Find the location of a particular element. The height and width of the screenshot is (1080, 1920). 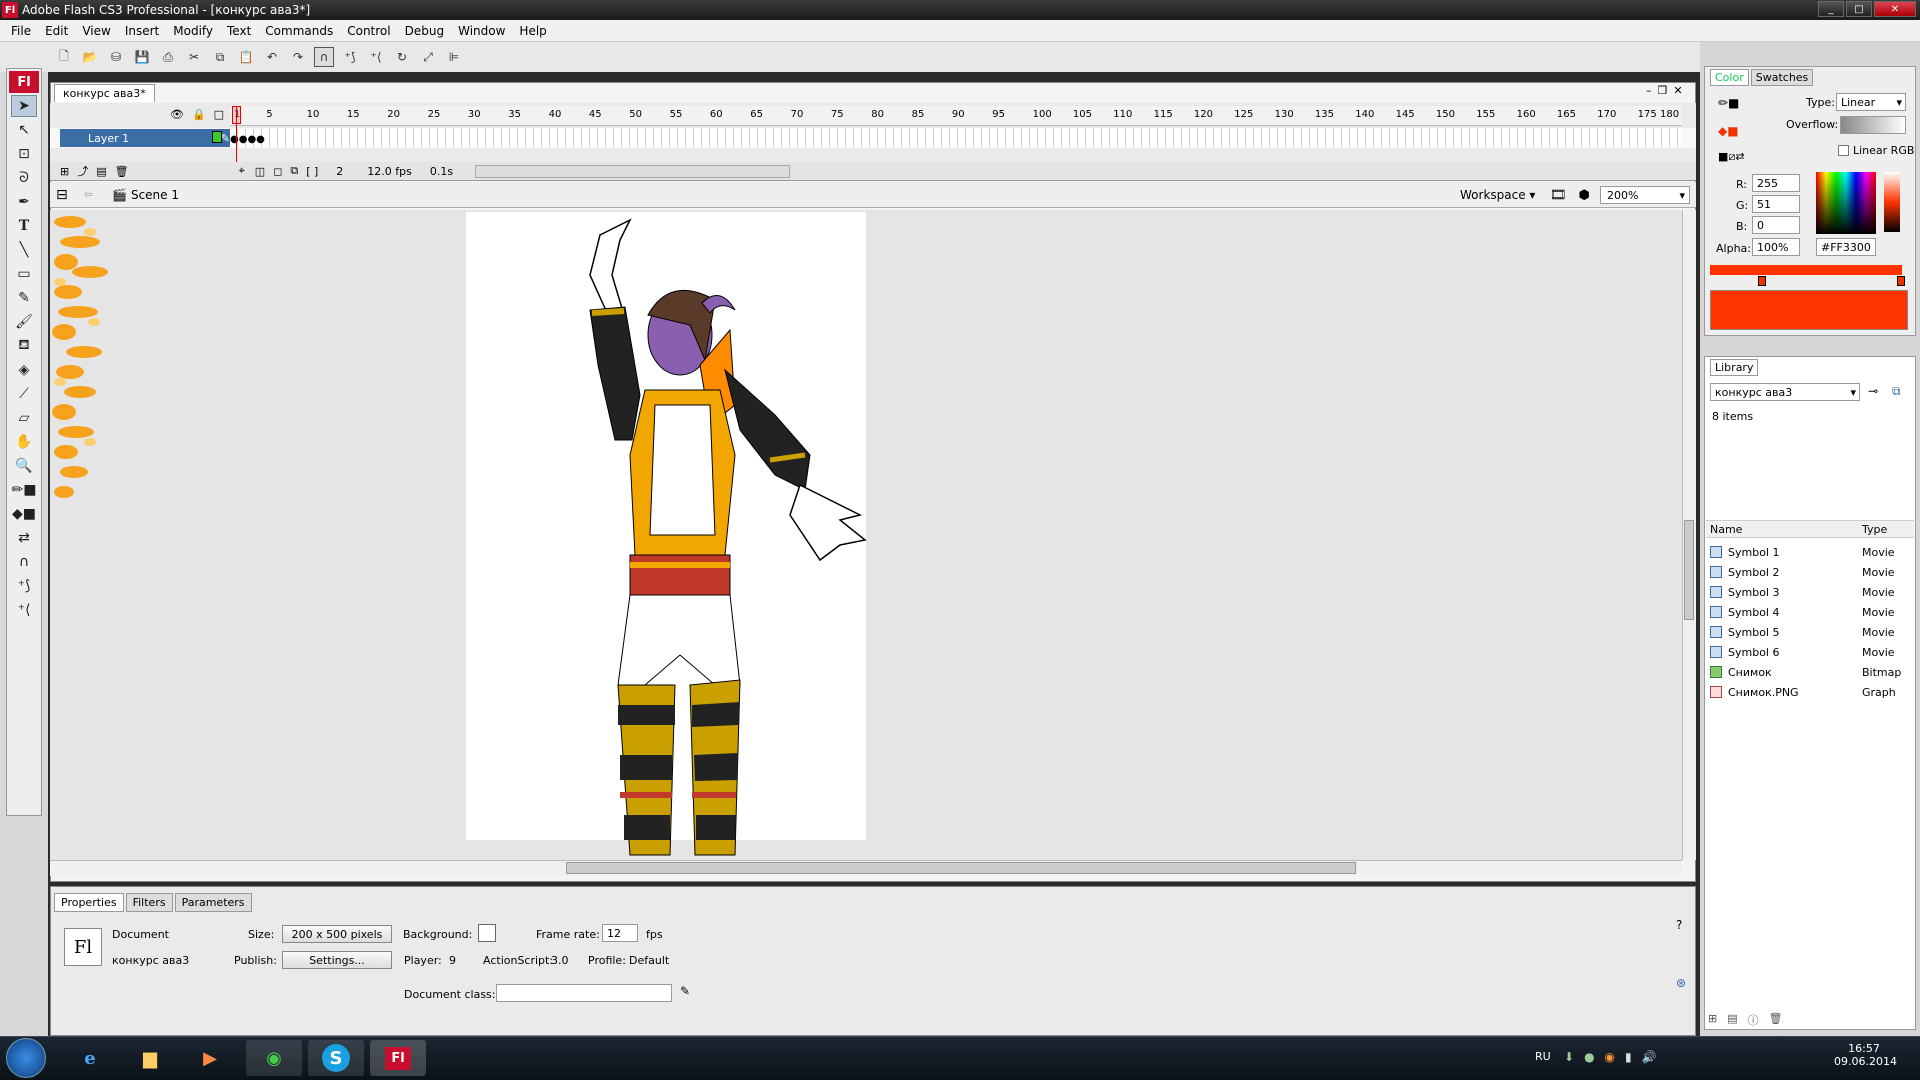

app-tray-icon: ● is located at coordinates (1589, 1057).